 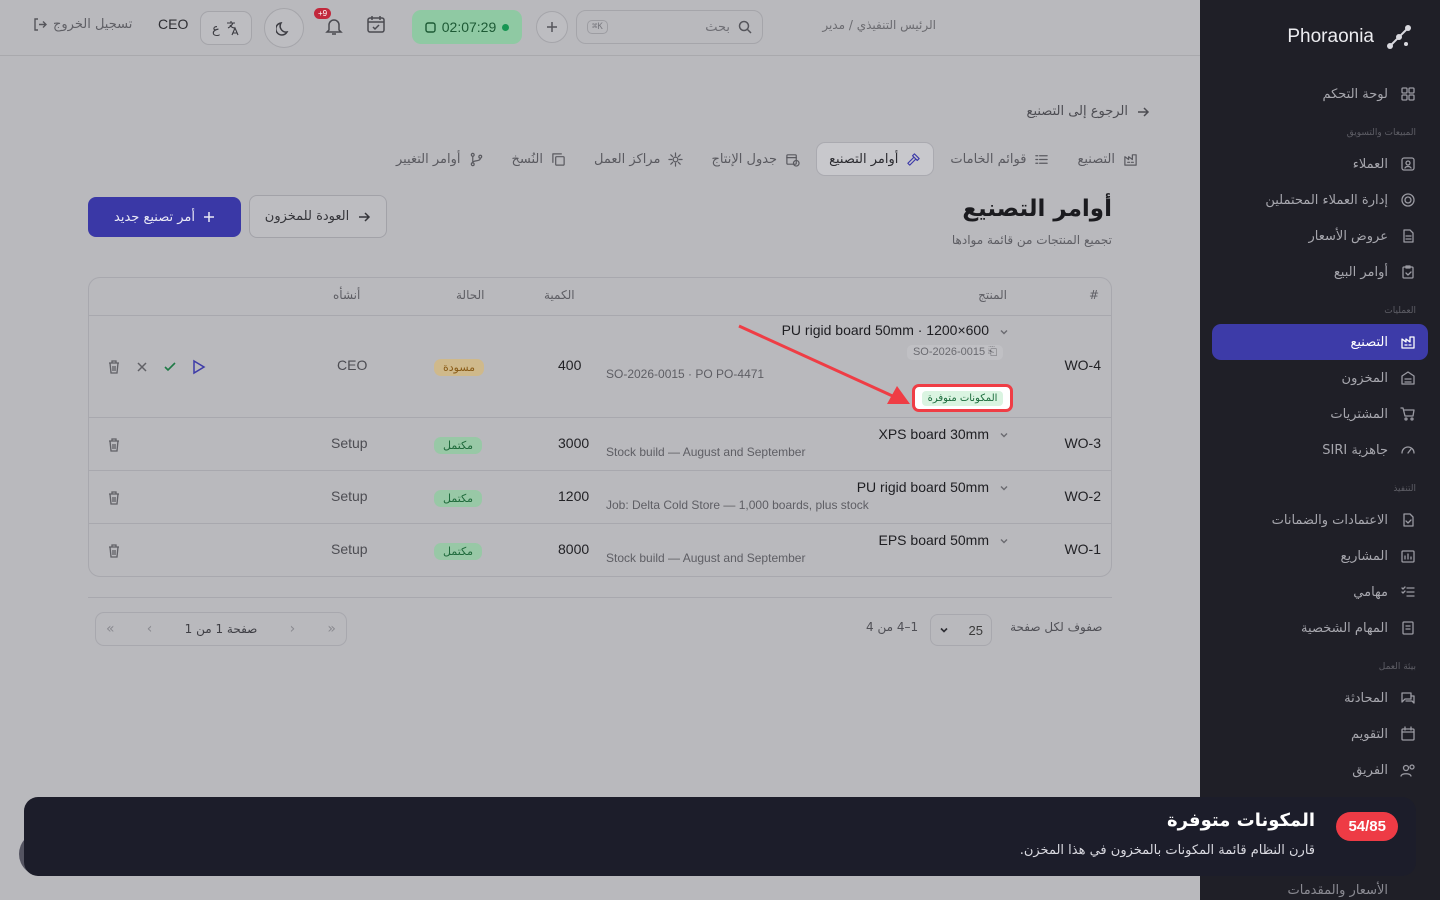 I want to click on plus-icon, so click(x=552, y=27).